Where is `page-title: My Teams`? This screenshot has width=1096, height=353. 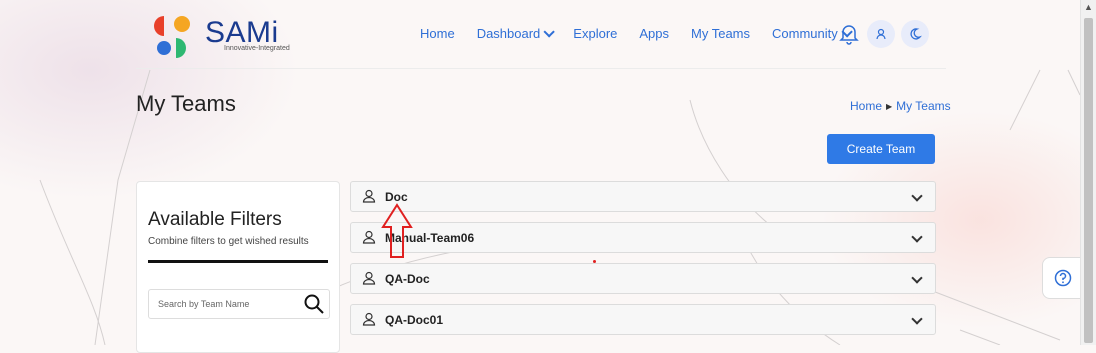
page-title: My Teams is located at coordinates (186, 103).